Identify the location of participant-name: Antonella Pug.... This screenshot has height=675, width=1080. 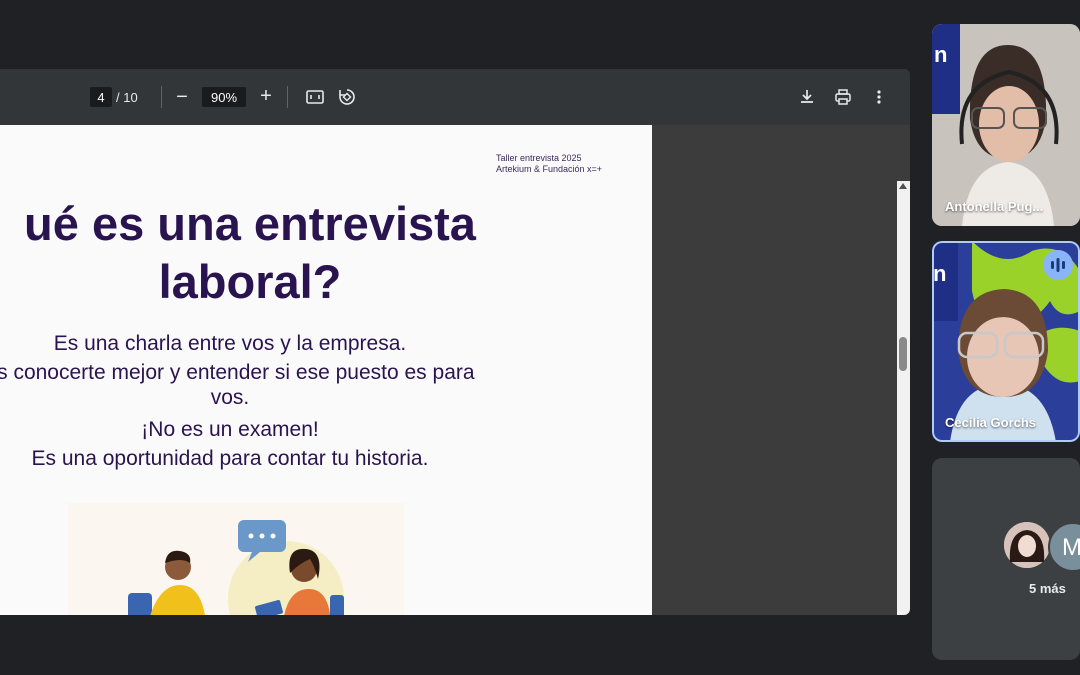
(994, 206).